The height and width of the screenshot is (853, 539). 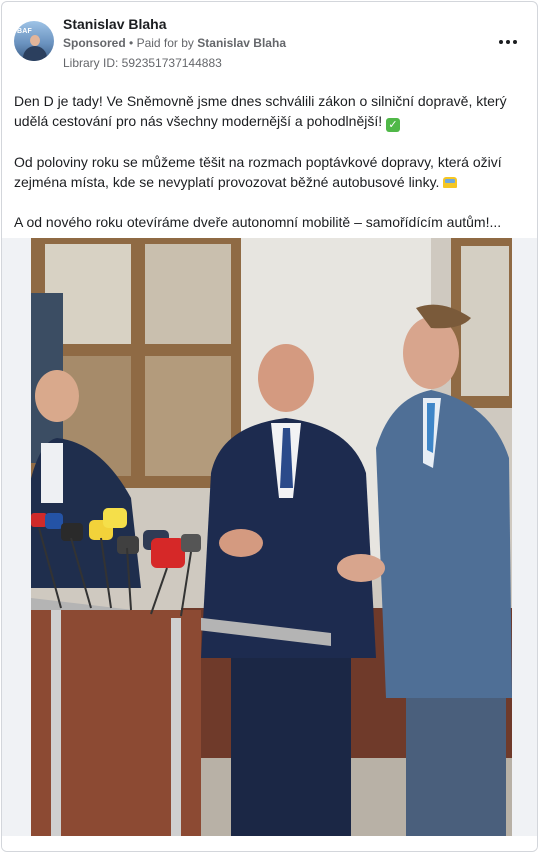 I want to click on library-id: Library ID: 592351737144883, so click(x=142, y=63).